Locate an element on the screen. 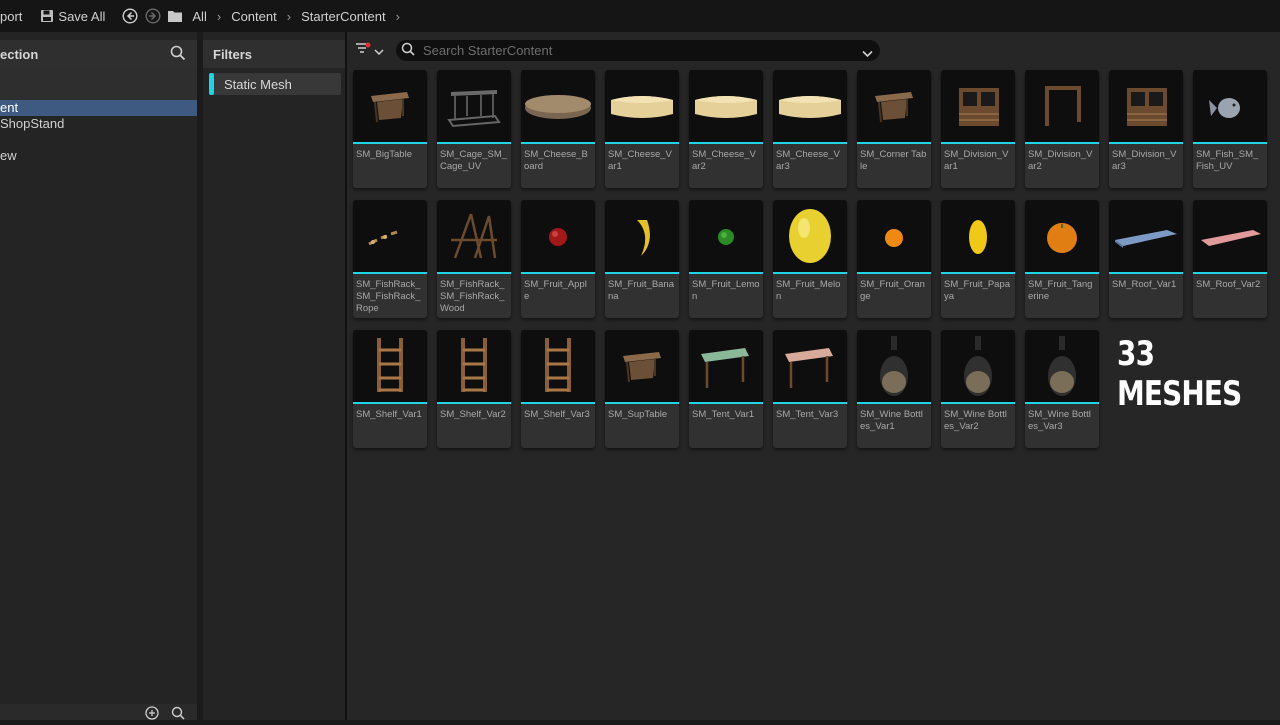  asset-tile: SM_Fruit_Banana is located at coordinates (642, 259).